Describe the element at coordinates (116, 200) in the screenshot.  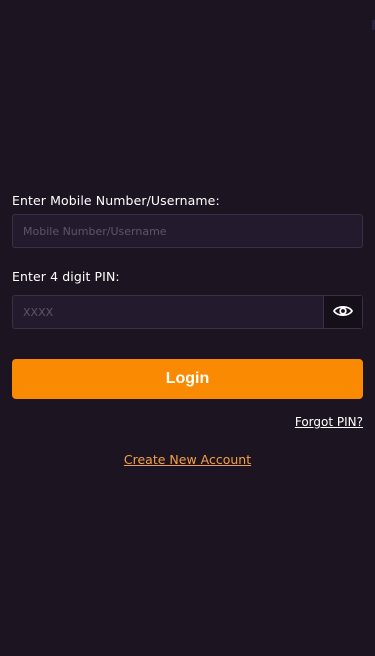
I see `mobile-label: Enter Mobile Number/Username:` at that location.